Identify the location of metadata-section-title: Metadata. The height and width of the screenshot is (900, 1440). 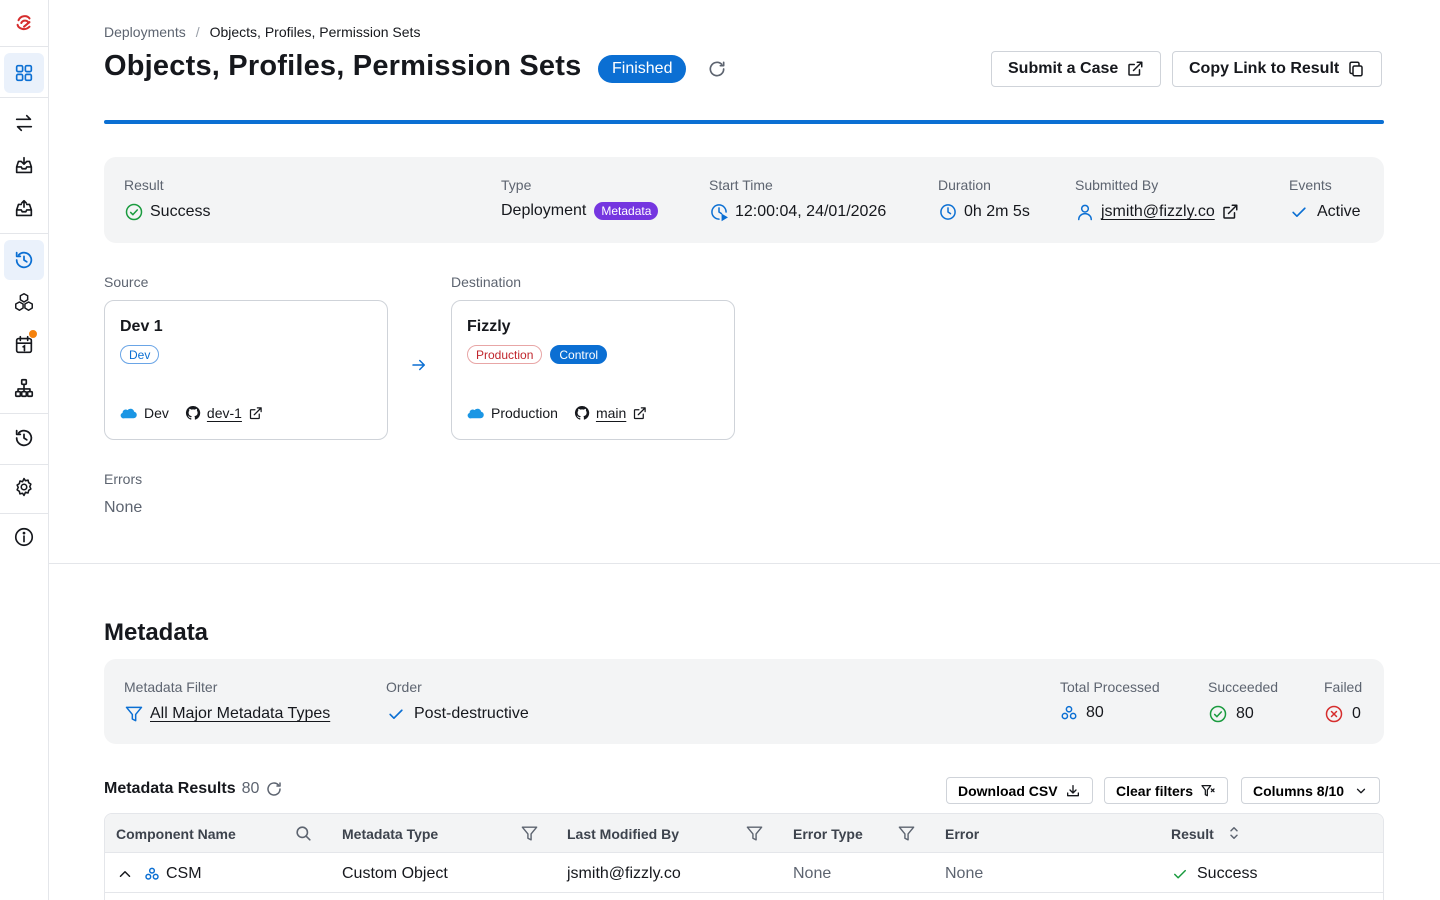
(156, 632).